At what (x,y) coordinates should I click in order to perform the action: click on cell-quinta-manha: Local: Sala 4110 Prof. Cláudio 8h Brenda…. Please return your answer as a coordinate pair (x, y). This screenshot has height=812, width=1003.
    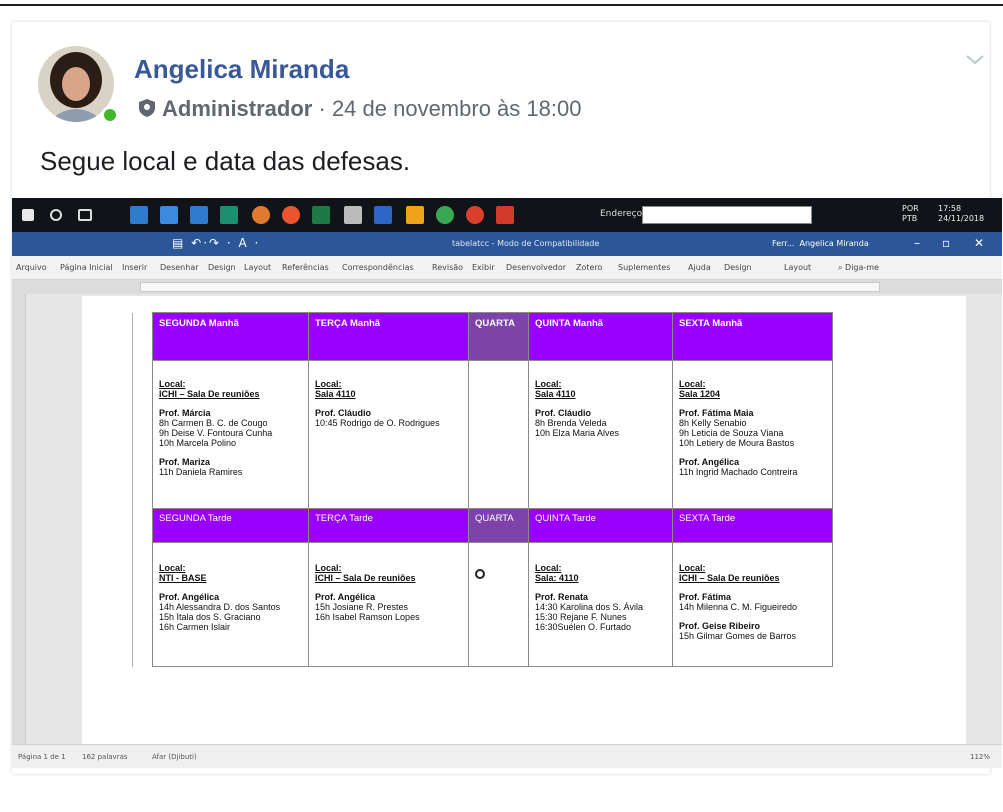
    Looking at the image, I should click on (600, 434).